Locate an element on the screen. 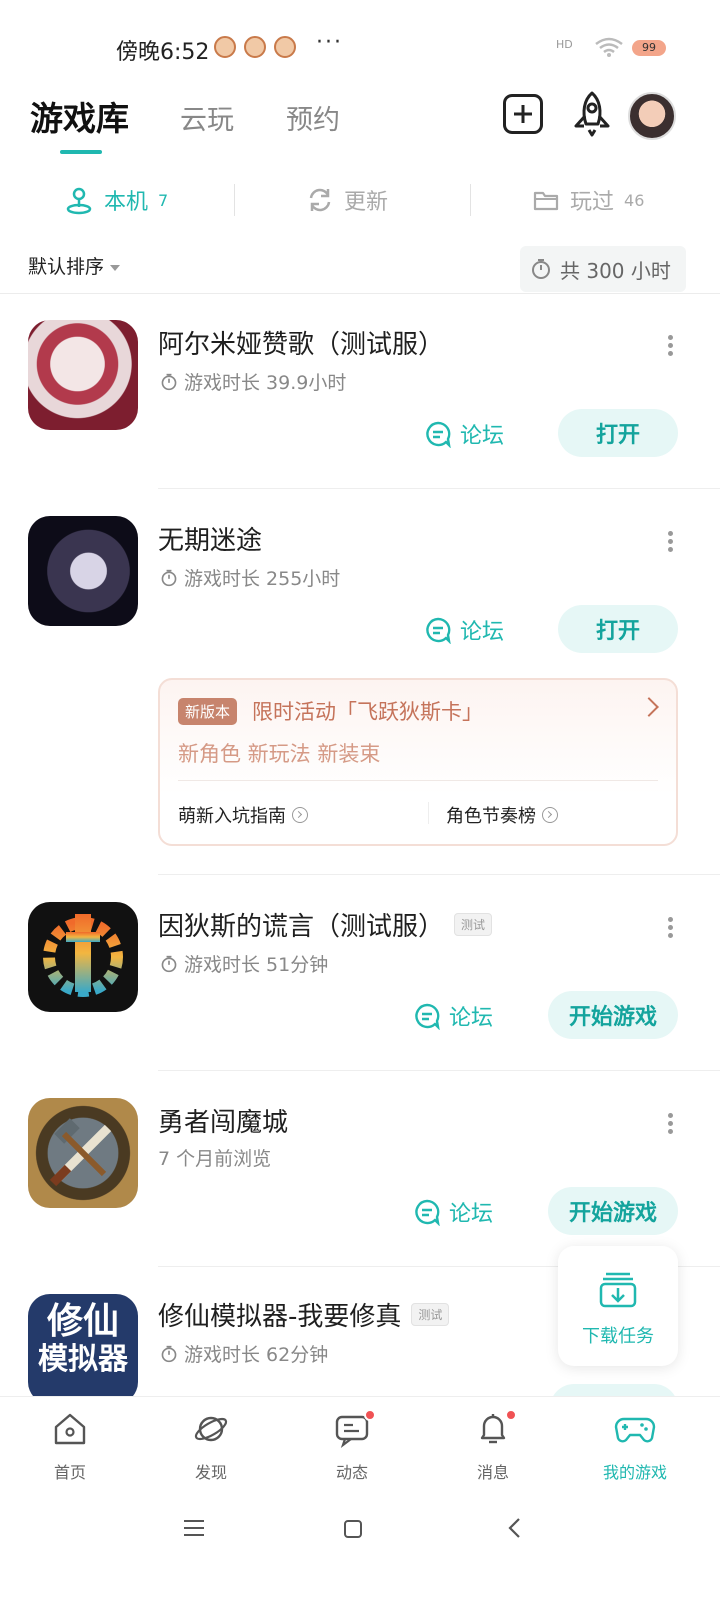  icon-text: 模拟器 is located at coordinates (83, 1359).